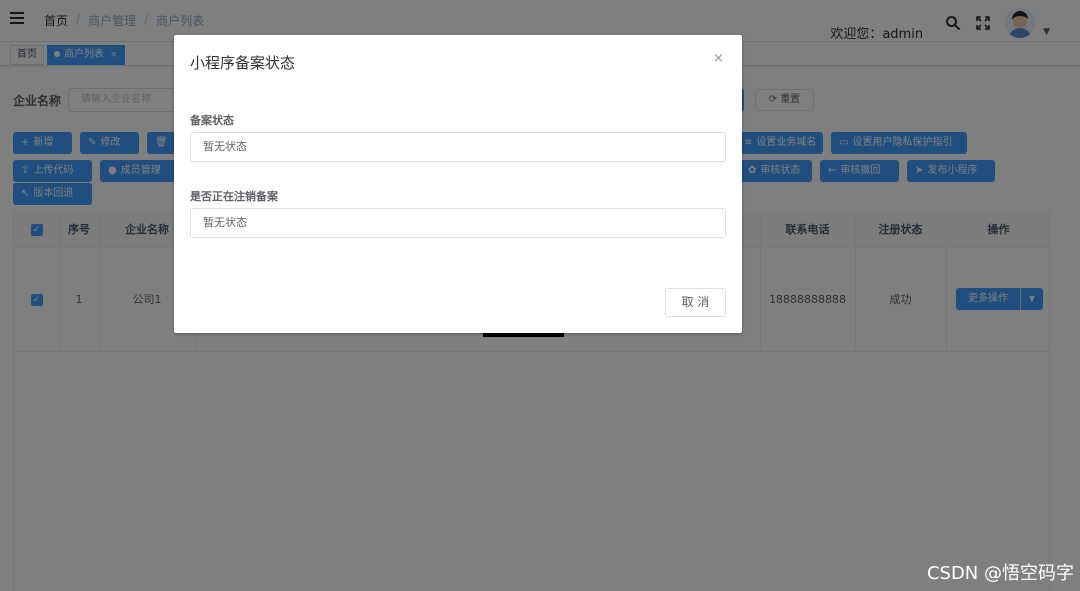 The width and height of the screenshot is (1080, 591). What do you see at coordinates (234, 196) in the screenshot?
I see `deregistering-label: 是否正在注销备案` at bounding box center [234, 196].